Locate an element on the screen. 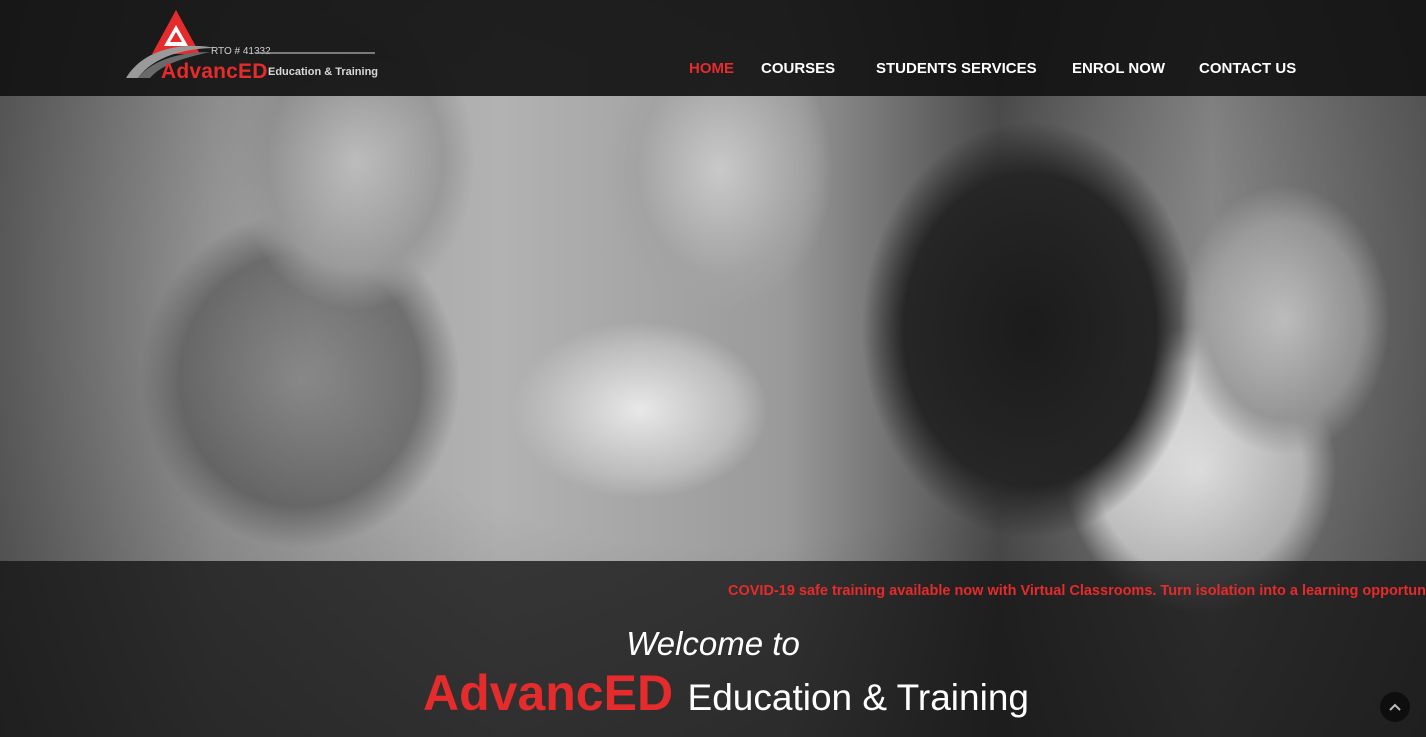  back-to-top-button is located at coordinates (1395, 707).